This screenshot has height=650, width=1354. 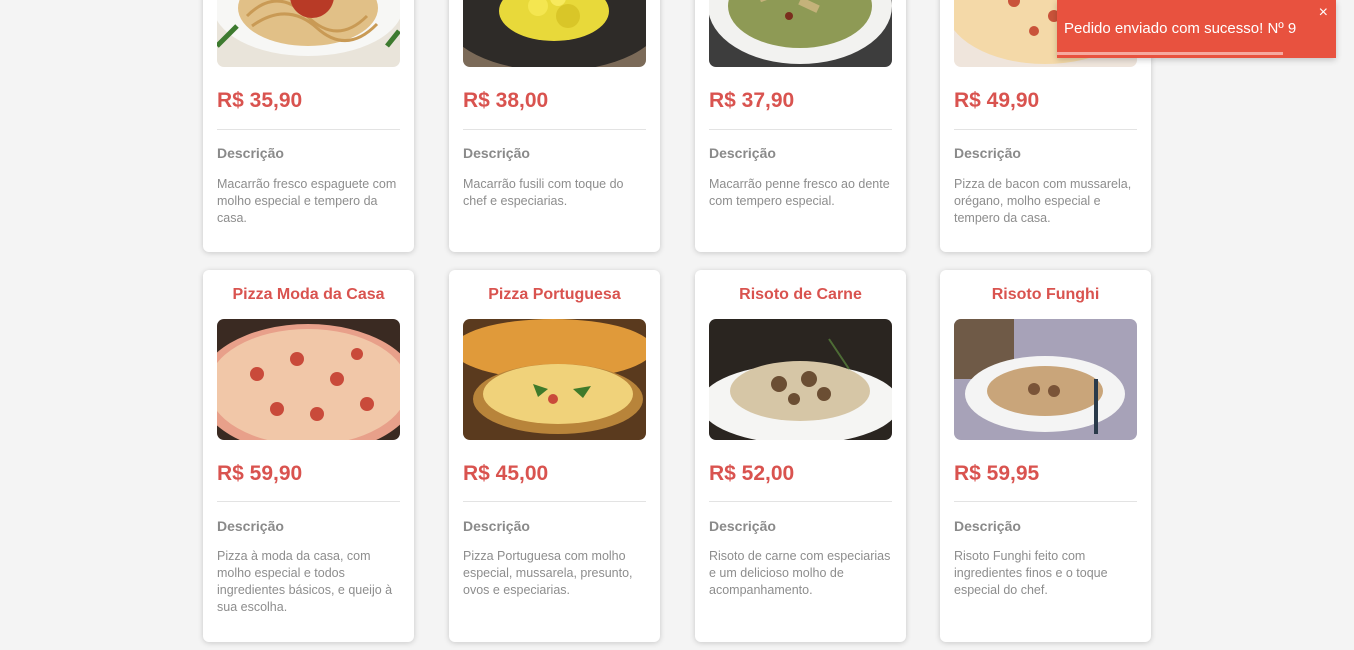 What do you see at coordinates (997, 473) in the screenshot?
I see `product-price: R$ 59,95` at bounding box center [997, 473].